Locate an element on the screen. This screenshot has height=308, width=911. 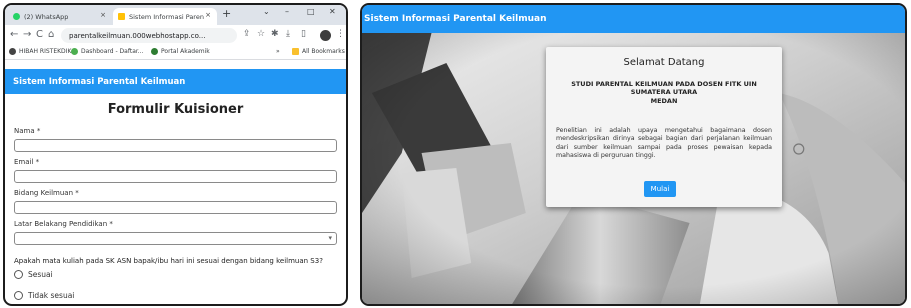
option-label: Tidak sesuai is located at coordinates (51, 295).